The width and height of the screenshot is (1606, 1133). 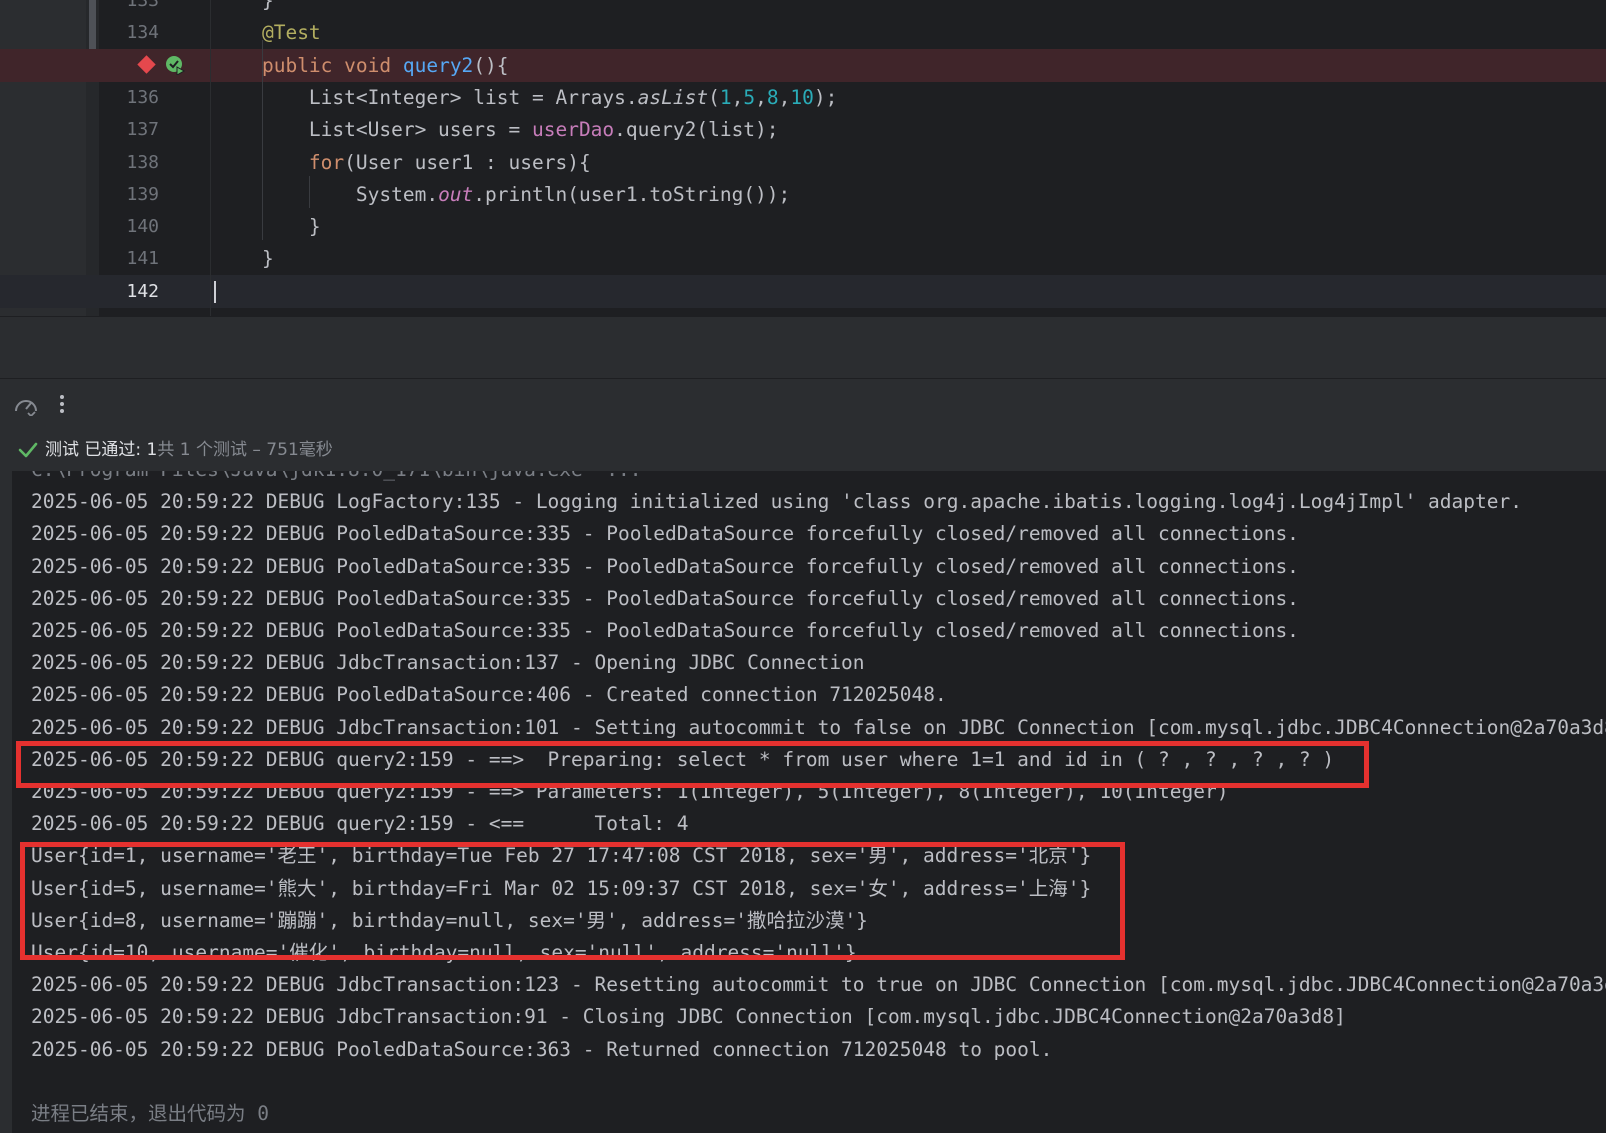 What do you see at coordinates (28, 450) in the screenshot?
I see `test-passed-check-icon` at bounding box center [28, 450].